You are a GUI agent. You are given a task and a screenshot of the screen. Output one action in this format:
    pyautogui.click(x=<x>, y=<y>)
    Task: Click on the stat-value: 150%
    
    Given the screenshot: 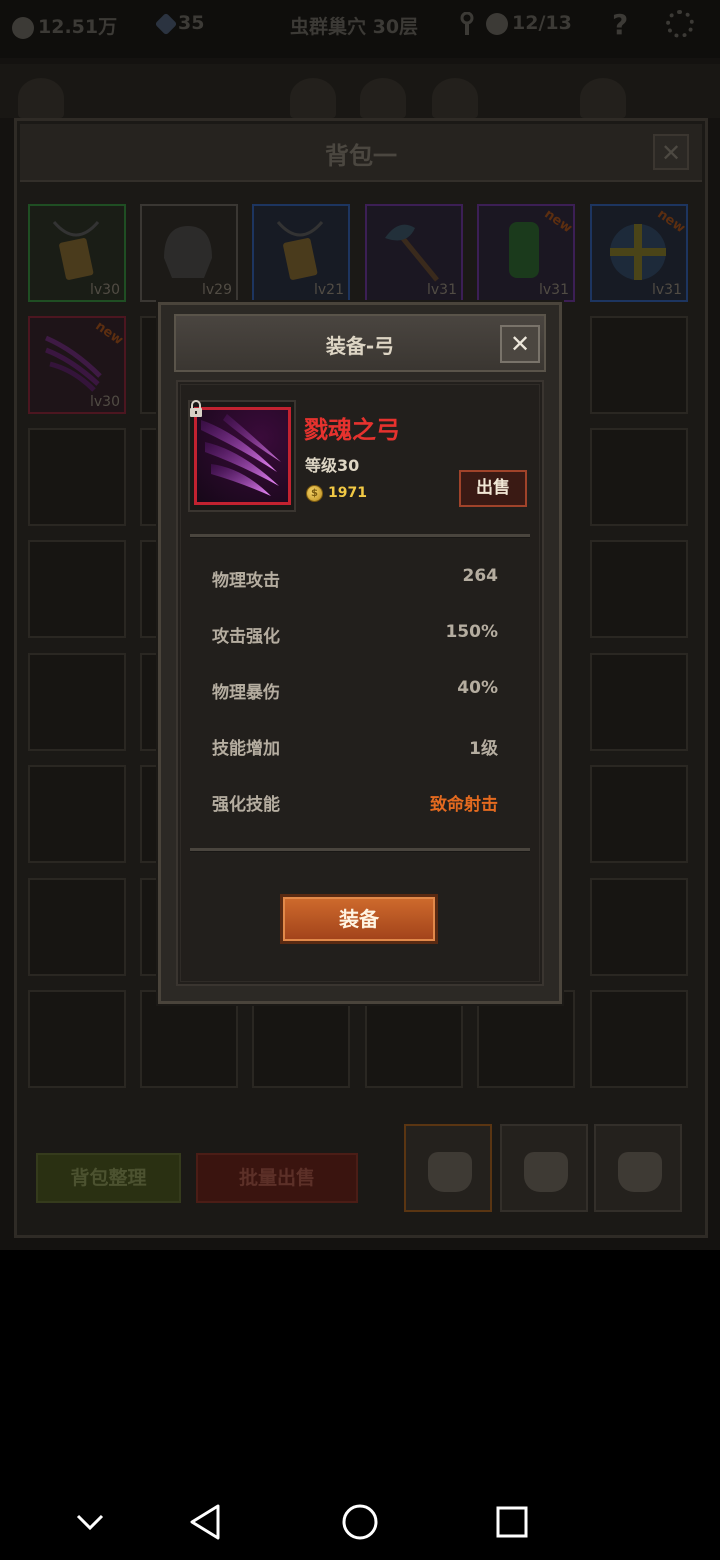 What is the action you would take?
    pyautogui.click(x=471, y=632)
    